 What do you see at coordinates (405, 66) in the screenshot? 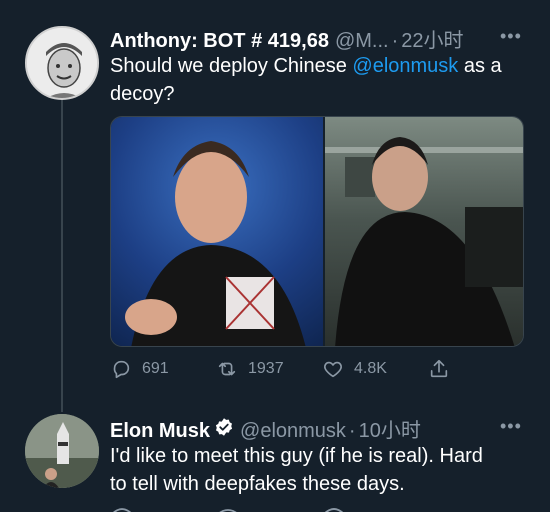
I see `mention-link: @elonmusk` at bounding box center [405, 66].